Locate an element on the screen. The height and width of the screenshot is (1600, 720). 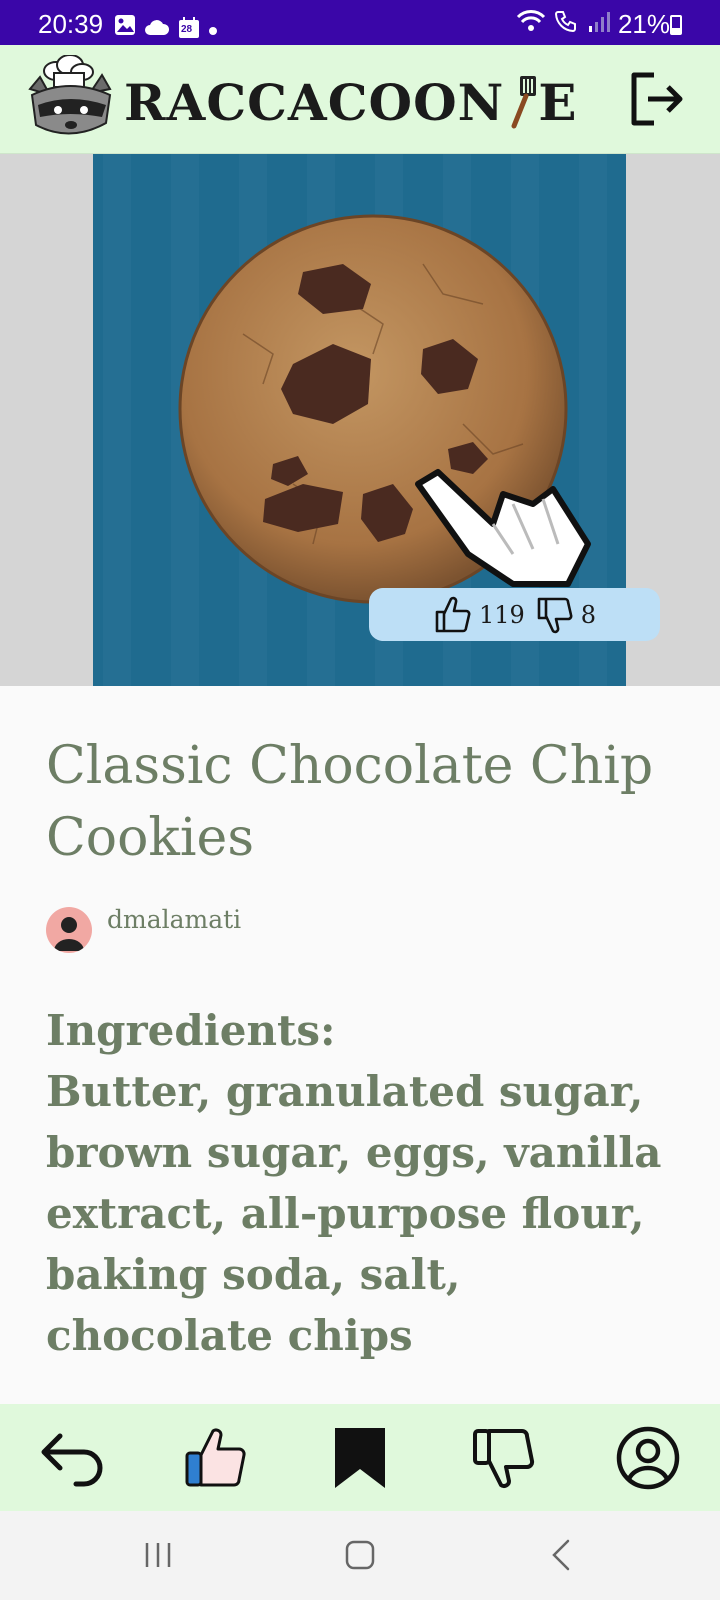
app-header: RACCACOON E is located at coordinates (360, 99).